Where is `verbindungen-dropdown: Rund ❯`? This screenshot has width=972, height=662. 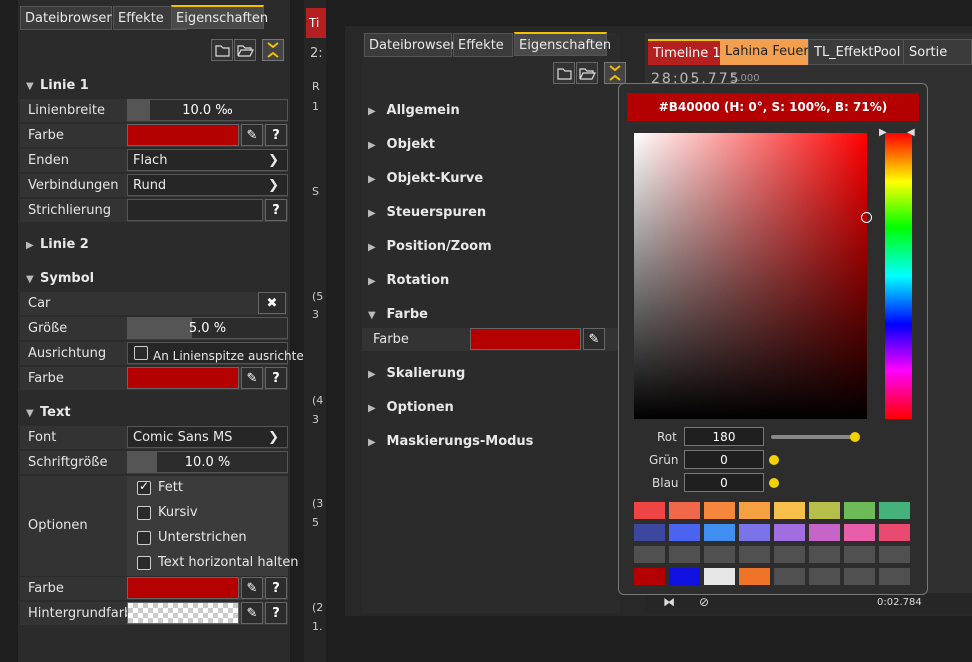
verbindungen-dropdown: Rund ❯ is located at coordinates (207, 185).